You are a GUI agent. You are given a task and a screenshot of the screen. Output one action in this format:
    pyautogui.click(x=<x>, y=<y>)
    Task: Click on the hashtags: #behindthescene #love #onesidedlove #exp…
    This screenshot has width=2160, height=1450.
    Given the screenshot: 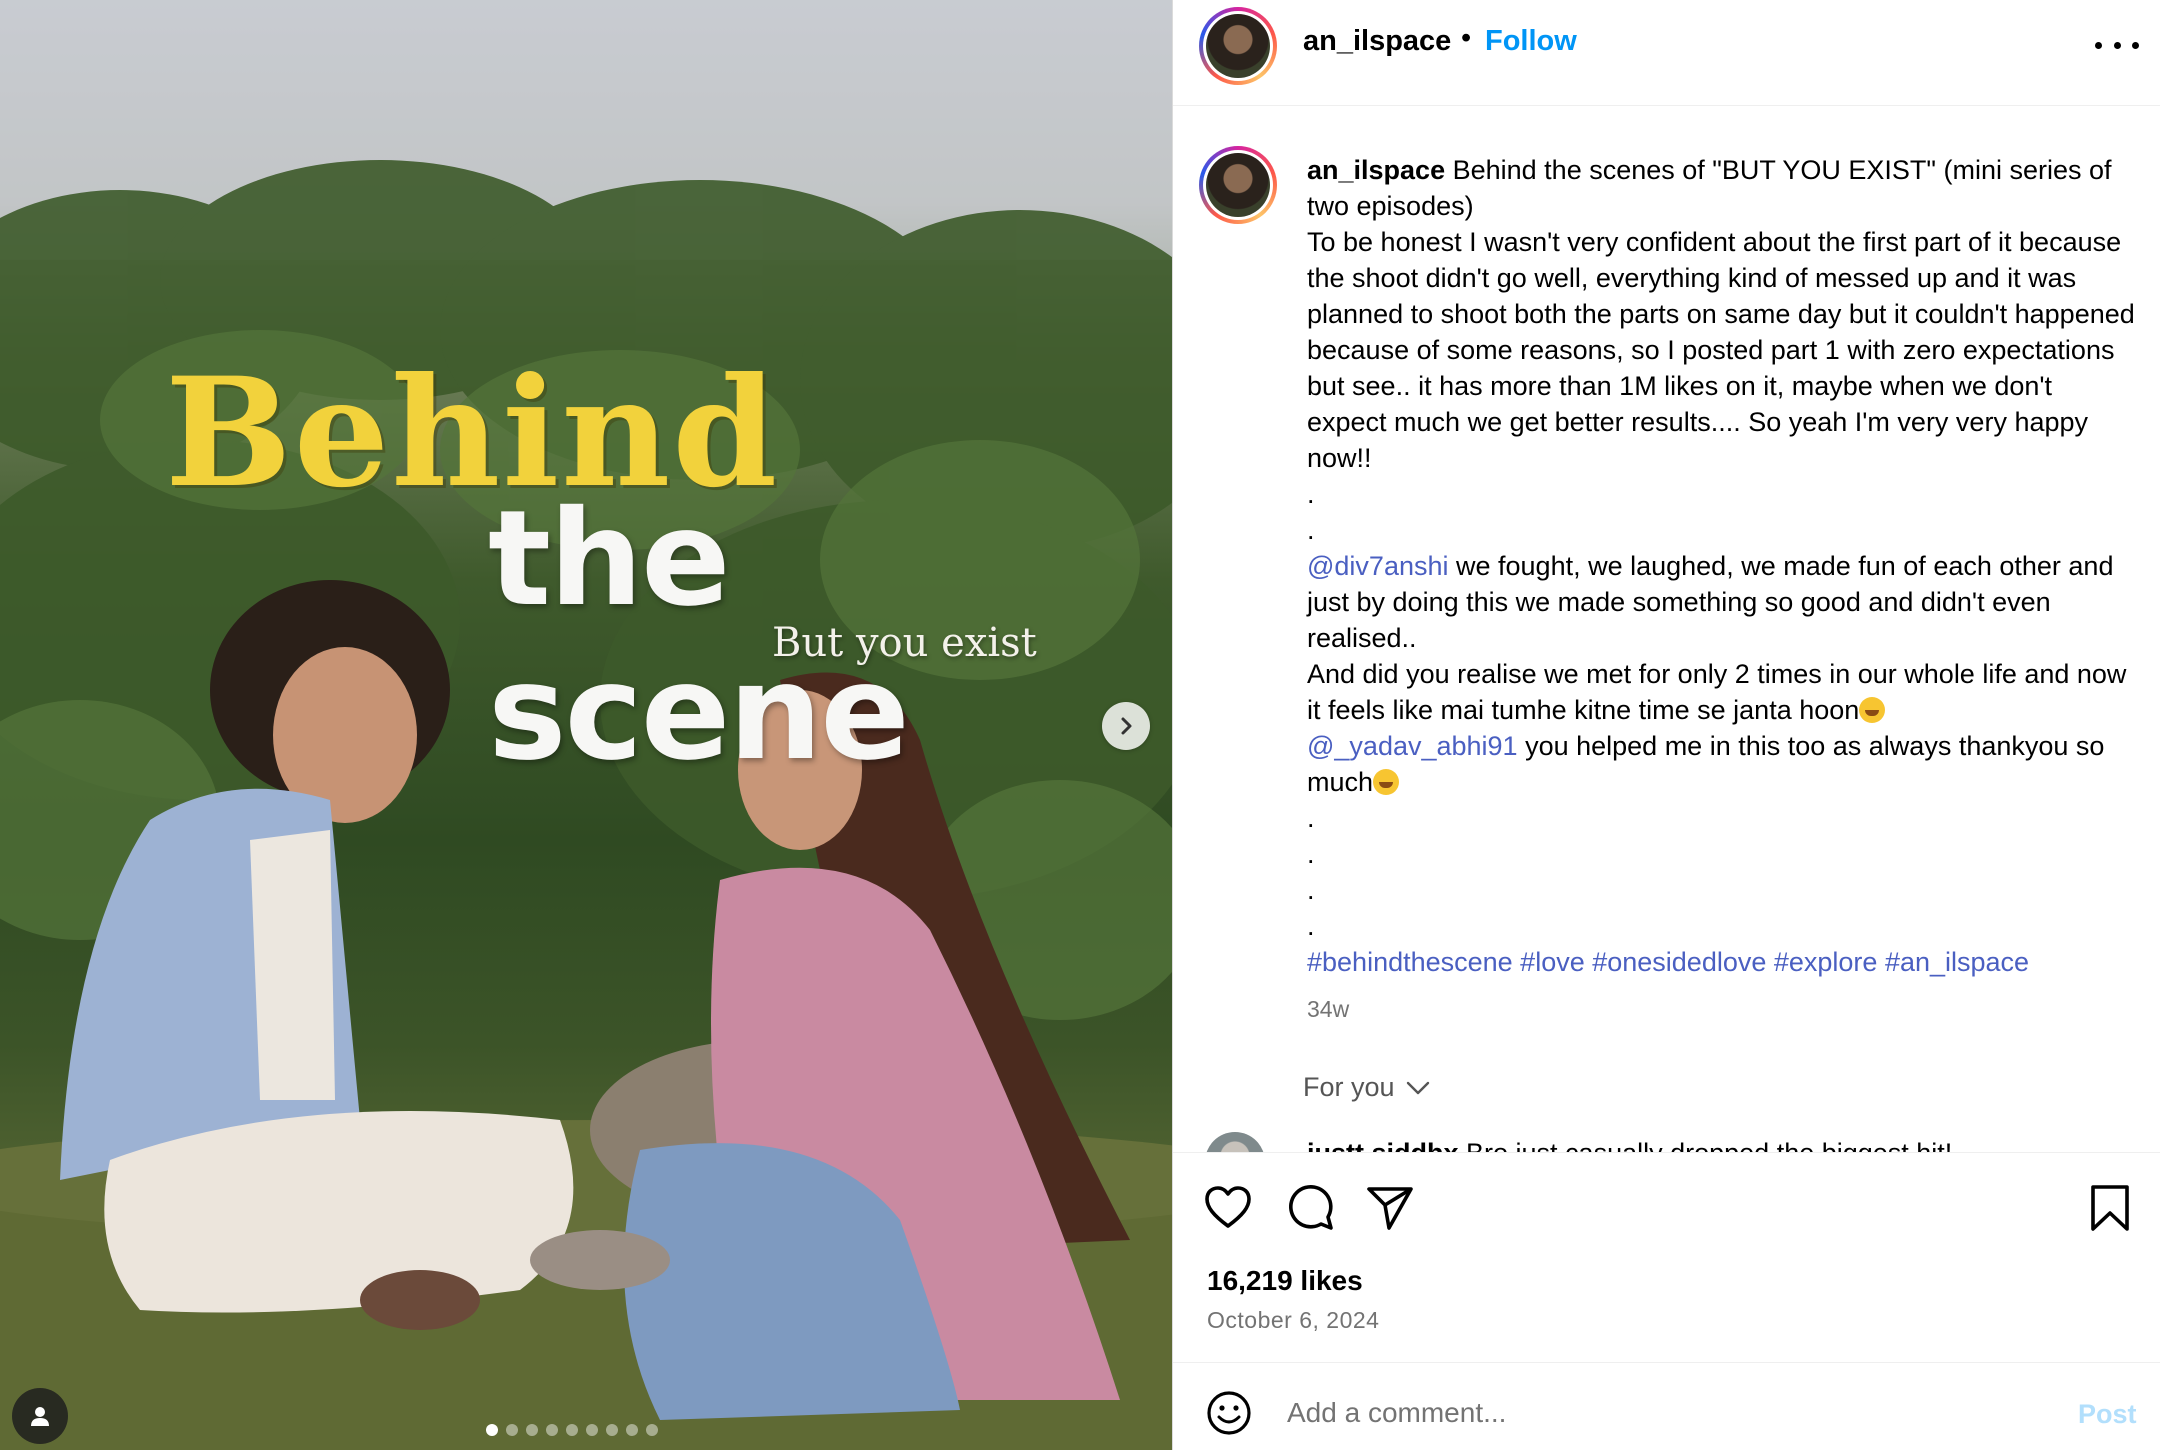 What is the action you would take?
    pyautogui.click(x=1722, y=962)
    